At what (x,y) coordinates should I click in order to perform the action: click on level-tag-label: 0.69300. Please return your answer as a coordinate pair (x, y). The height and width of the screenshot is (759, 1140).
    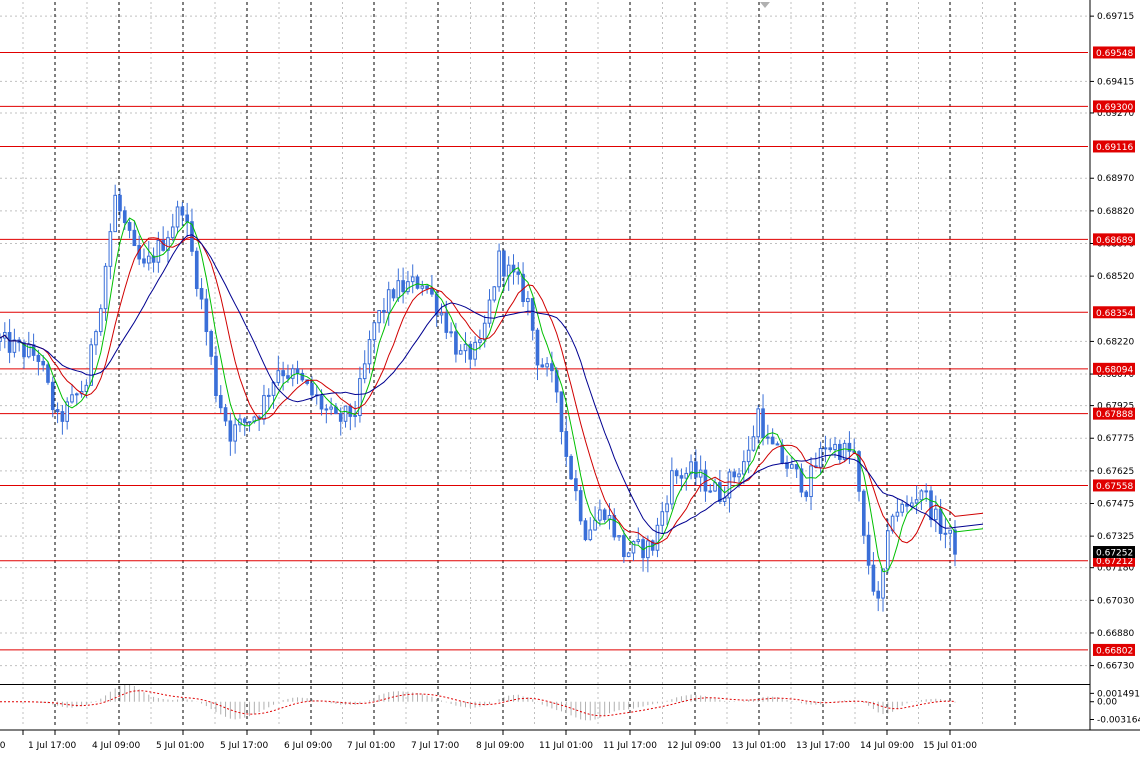
    Looking at the image, I should click on (1114, 108).